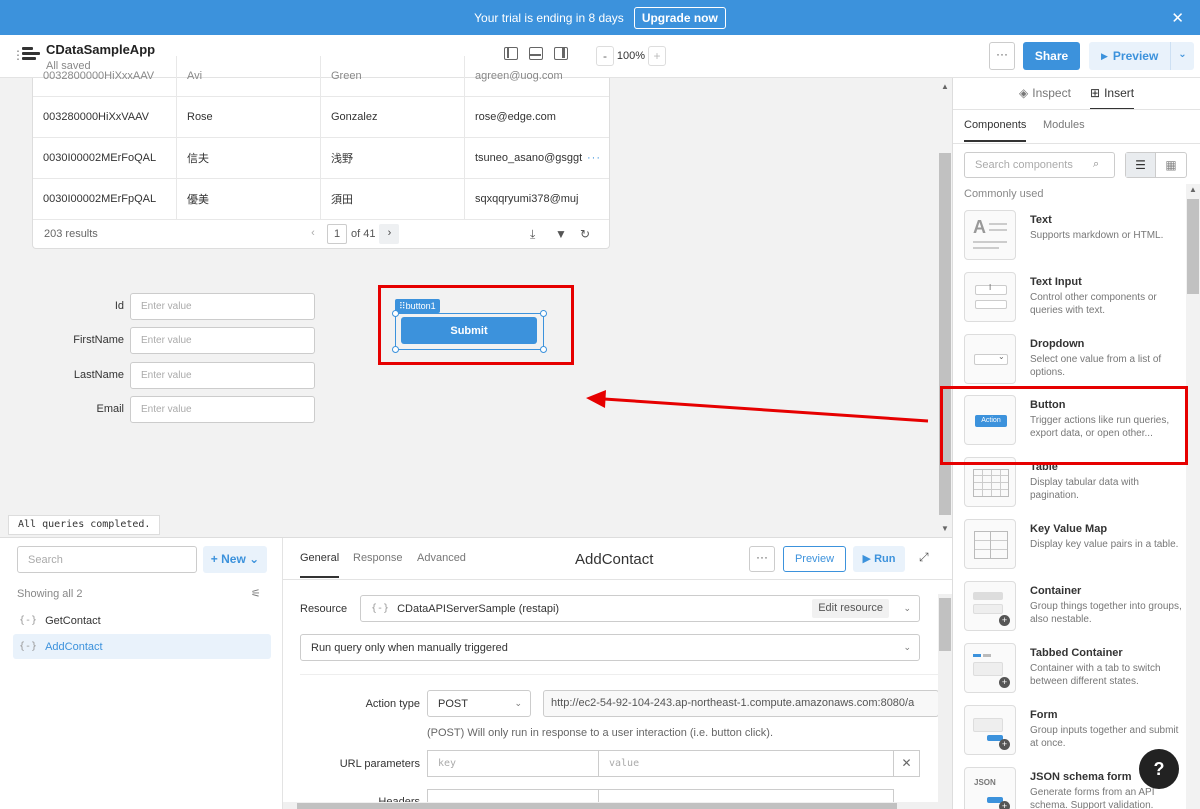 The image size is (1200, 809). Describe the element at coordinates (110, 409) in the screenshot. I see `form-label-email: Email` at that location.